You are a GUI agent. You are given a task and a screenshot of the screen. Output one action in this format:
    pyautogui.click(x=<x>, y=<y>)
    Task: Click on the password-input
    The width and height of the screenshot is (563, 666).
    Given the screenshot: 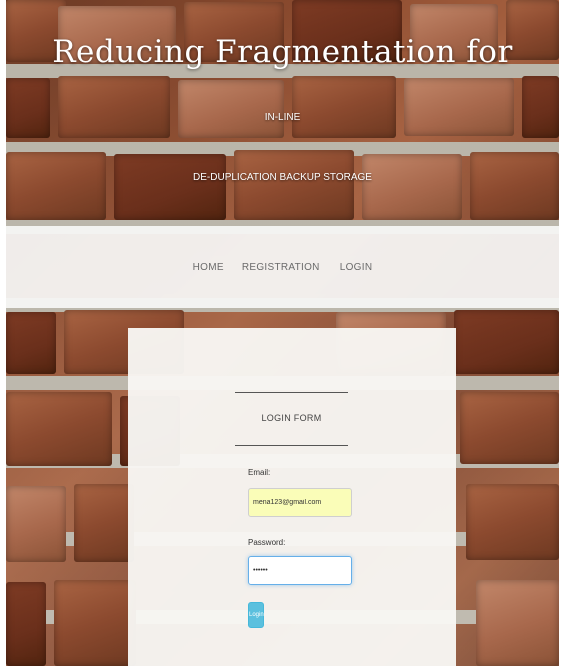 What is the action you would take?
    pyautogui.click(x=300, y=570)
    